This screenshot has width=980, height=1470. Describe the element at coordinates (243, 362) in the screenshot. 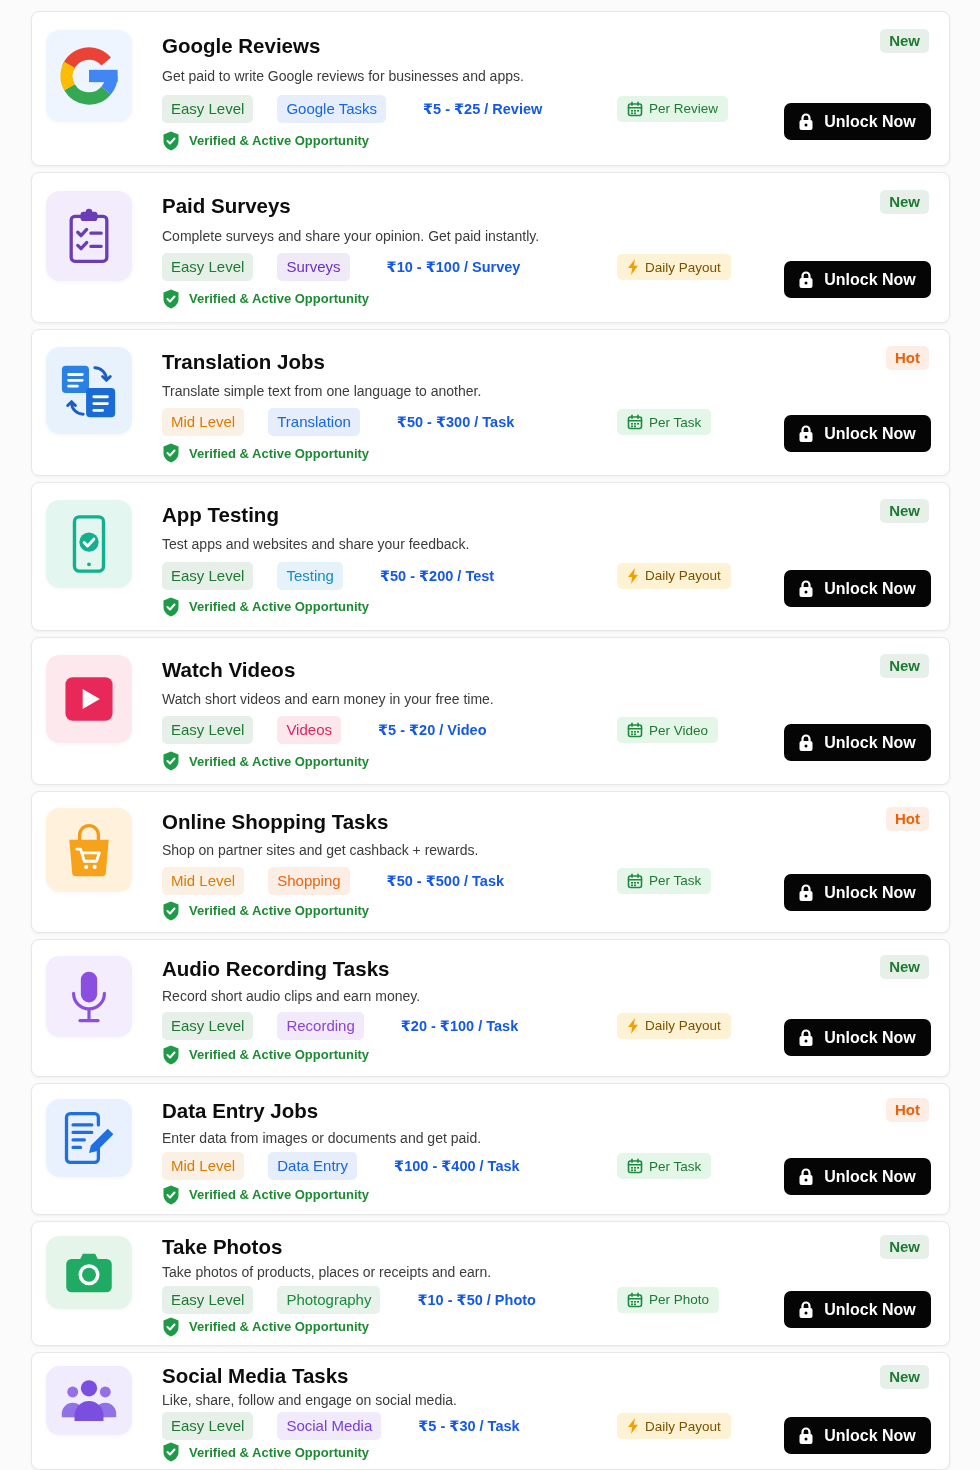

I see `job-title: Translation Jobs` at that location.